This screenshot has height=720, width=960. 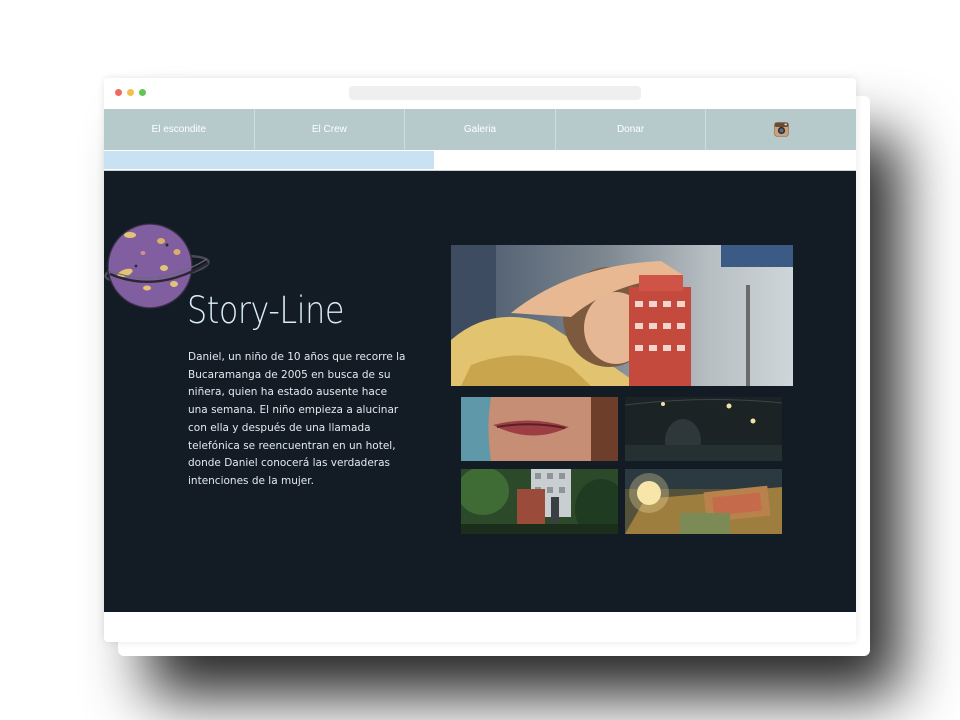 What do you see at coordinates (703, 501) in the screenshot?
I see `gallery-photo-table-light` at bounding box center [703, 501].